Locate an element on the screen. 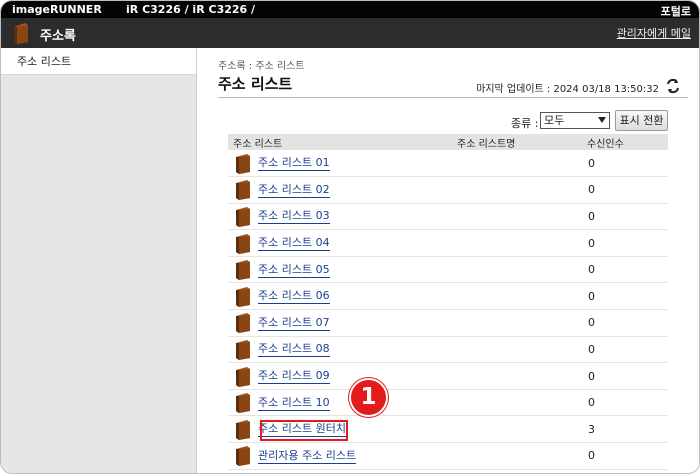 This screenshot has width=700, height=474. portal-link: 포털로 is located at coordinates (676, 11).